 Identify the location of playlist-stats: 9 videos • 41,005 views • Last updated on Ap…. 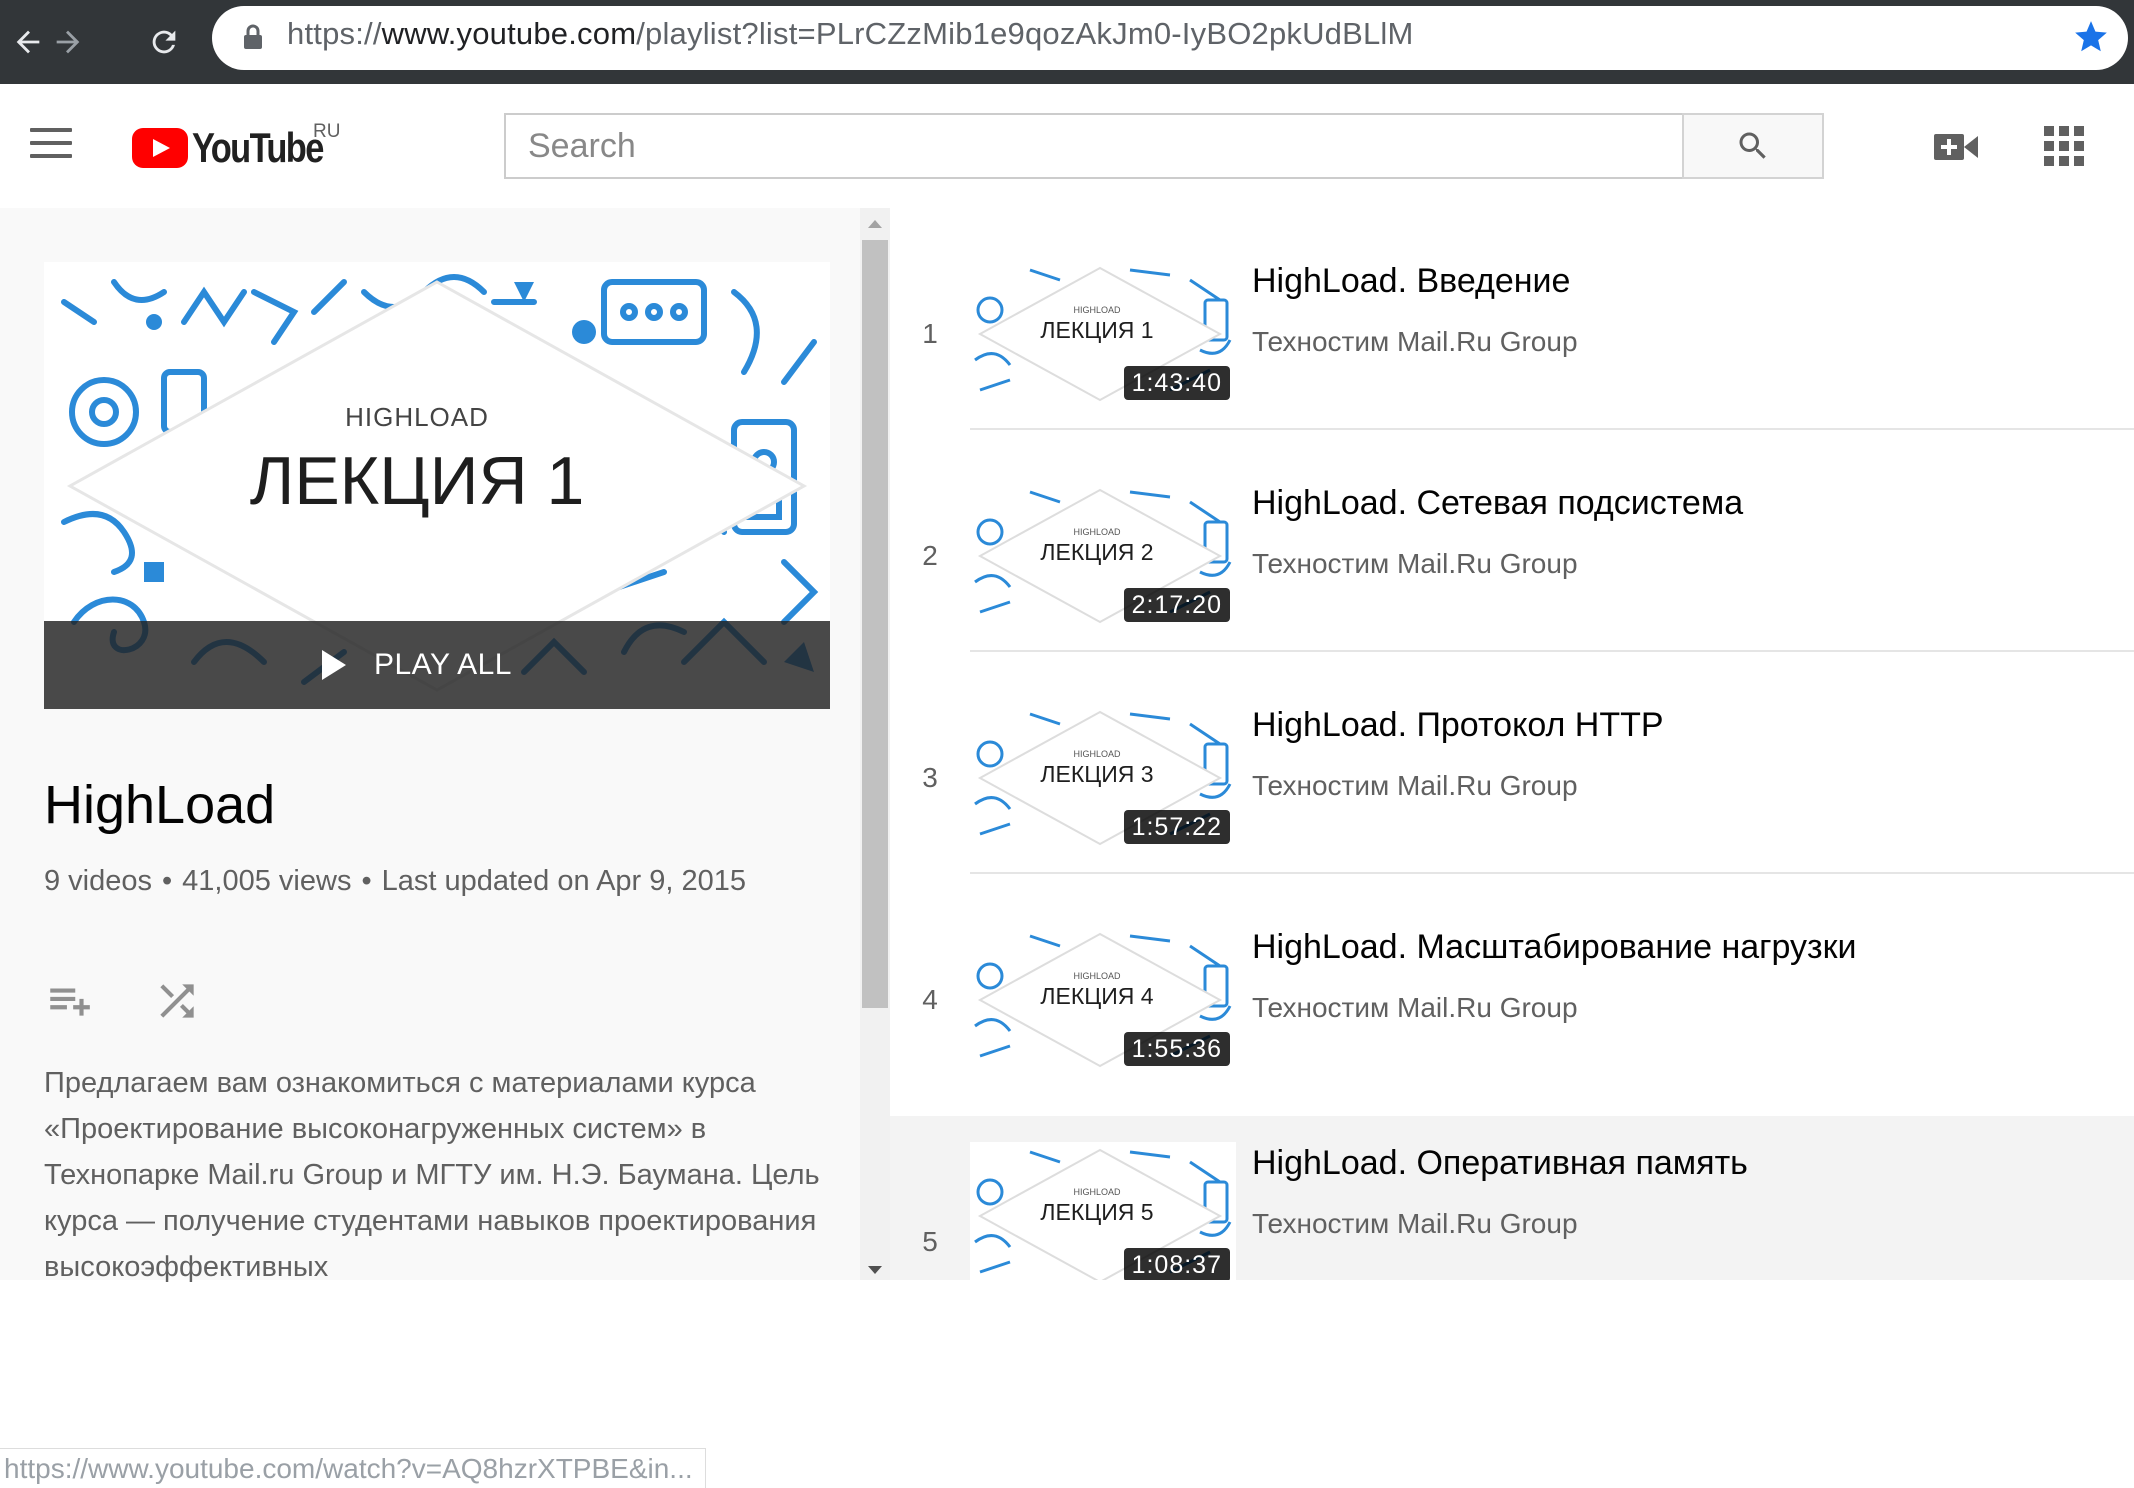
(395, 881).